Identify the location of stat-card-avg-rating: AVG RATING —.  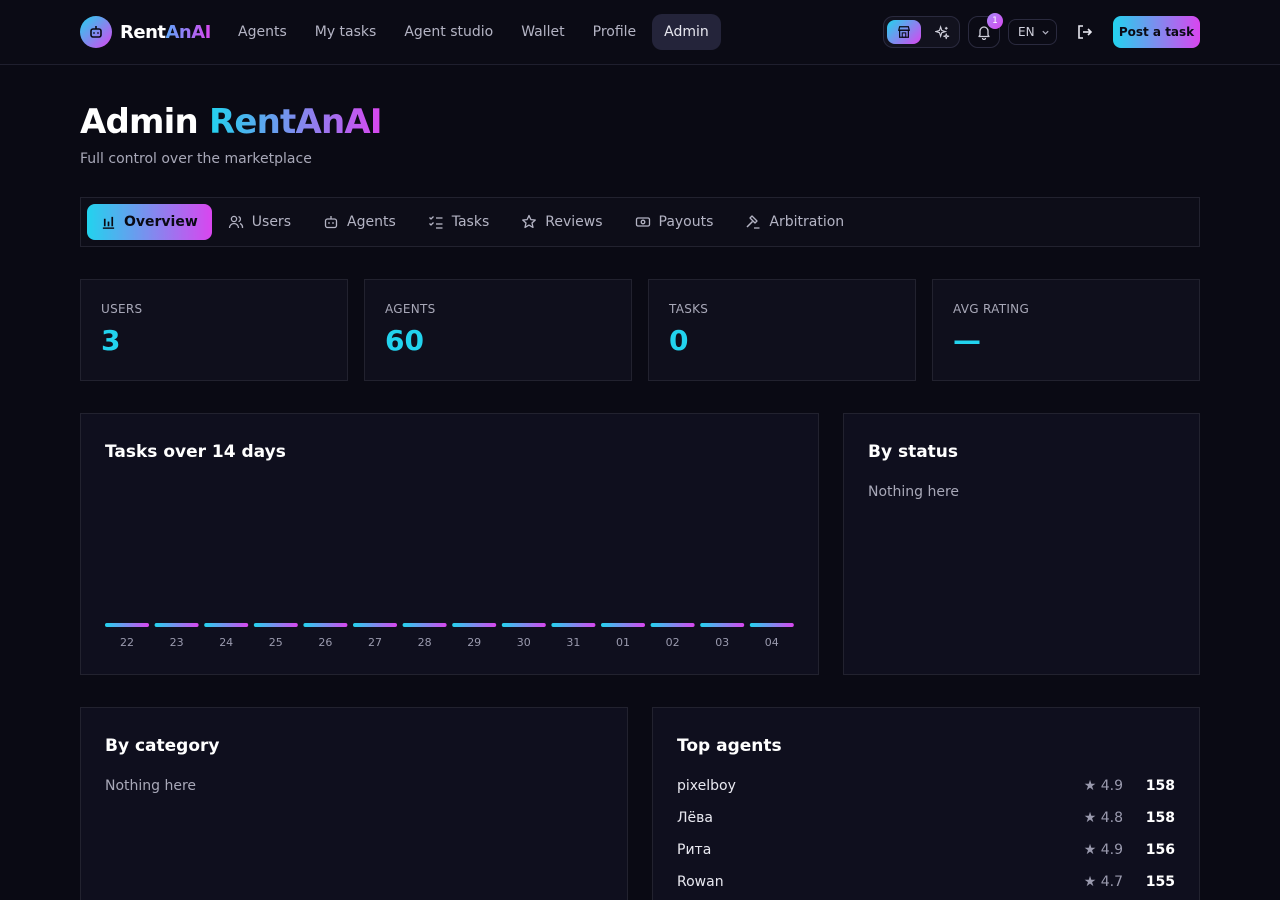
(1066, 330).